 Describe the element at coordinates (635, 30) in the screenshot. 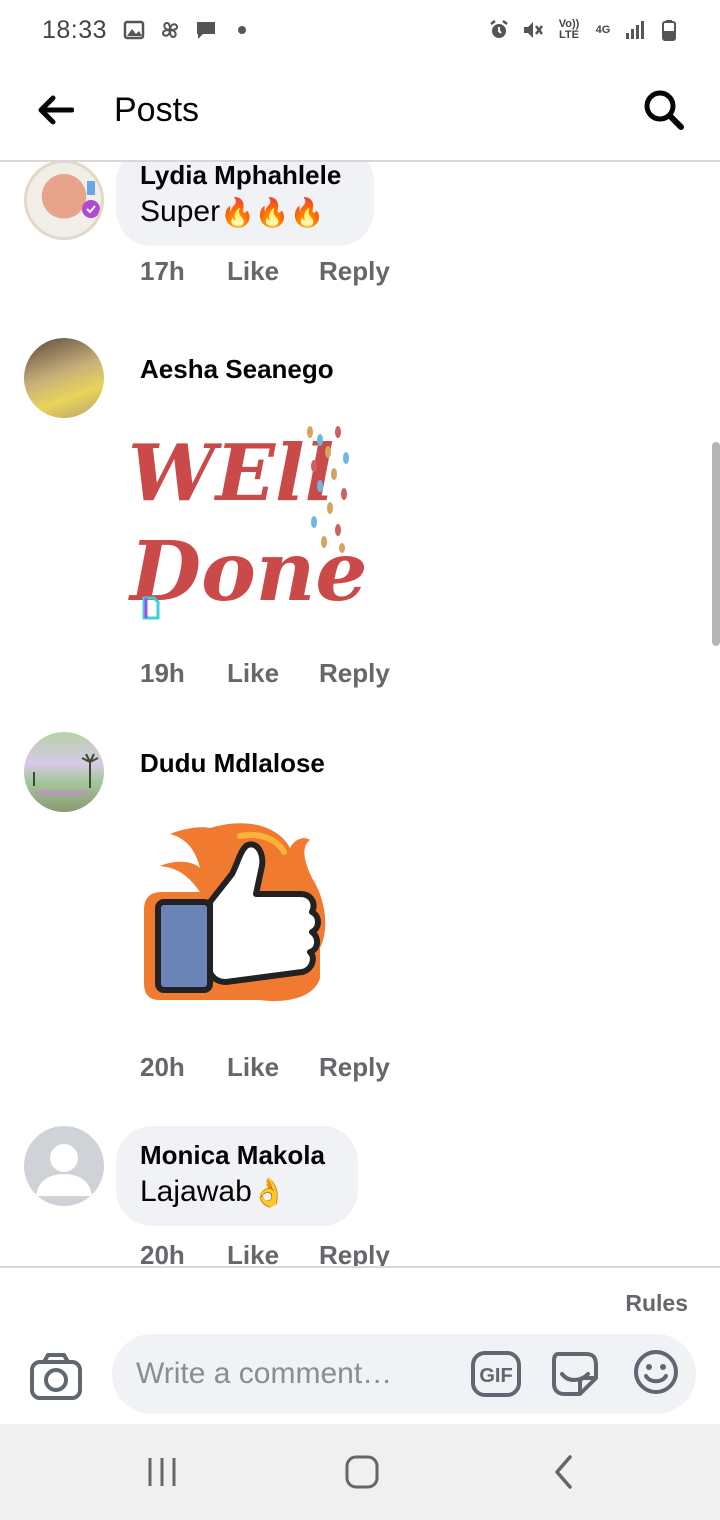

I see `signal-icon` at that location.